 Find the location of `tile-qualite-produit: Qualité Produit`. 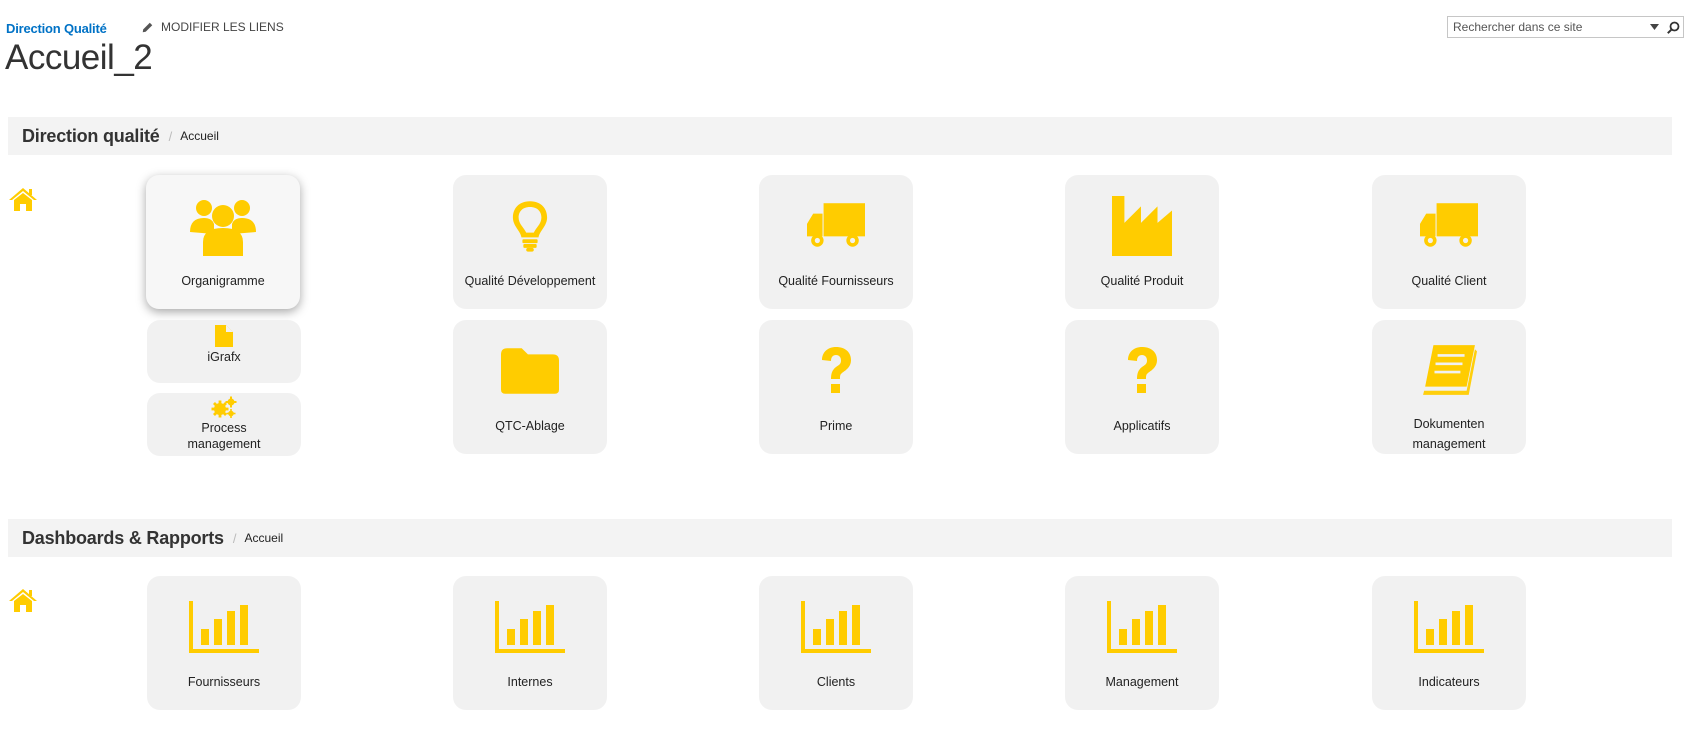

tile-qualite-produit: Qualité Produit is located at coordinates (1142, 242).